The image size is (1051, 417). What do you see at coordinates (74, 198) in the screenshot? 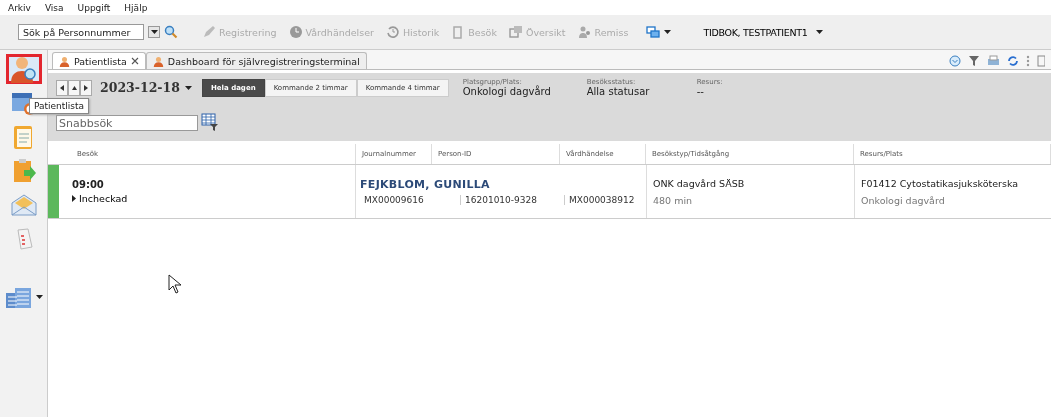
I see `expand-arrow-icon` at bounding box center [74, 198].